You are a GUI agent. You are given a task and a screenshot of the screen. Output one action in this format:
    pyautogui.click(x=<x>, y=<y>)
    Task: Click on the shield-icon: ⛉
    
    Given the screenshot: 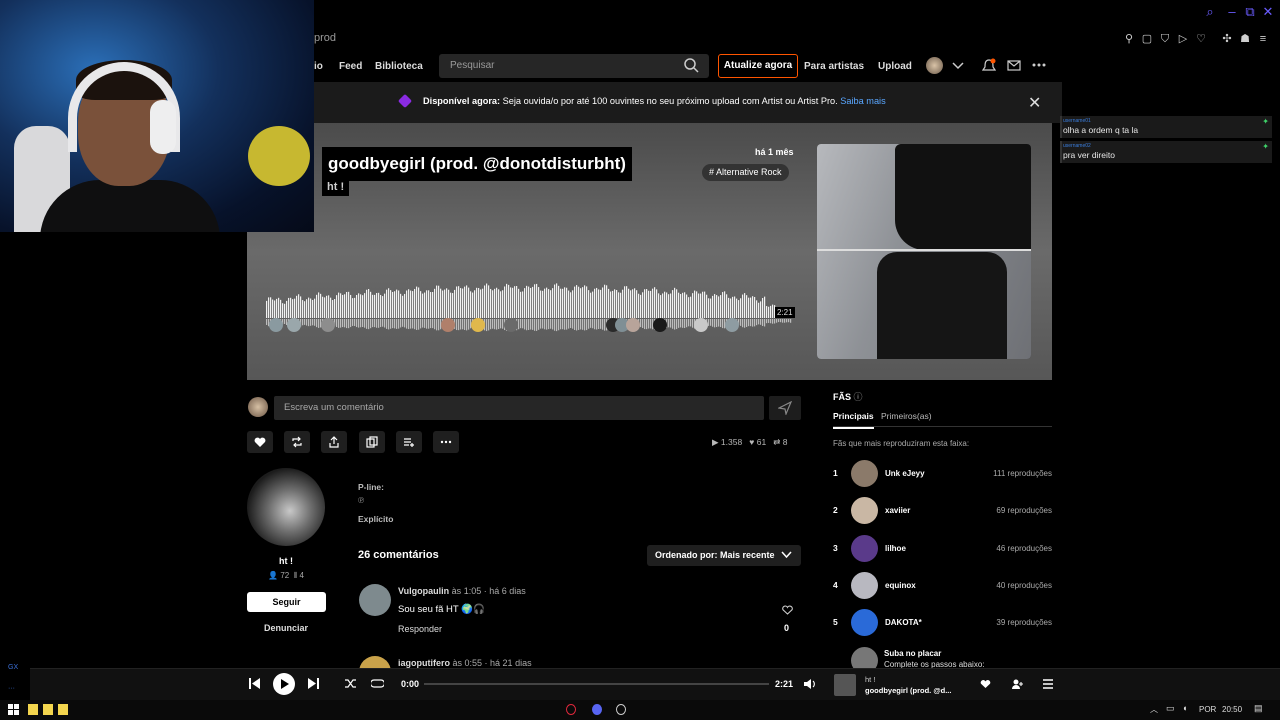 What is the action you would take?
    pyautogui.click(x=1165, y=39)
    